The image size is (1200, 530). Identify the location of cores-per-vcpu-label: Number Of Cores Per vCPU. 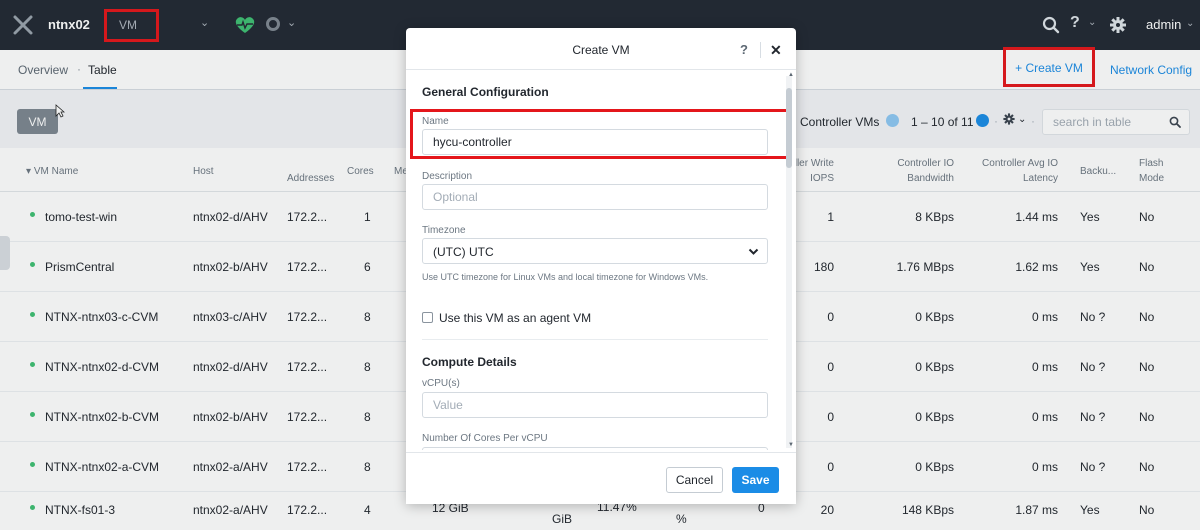
(485, 438).